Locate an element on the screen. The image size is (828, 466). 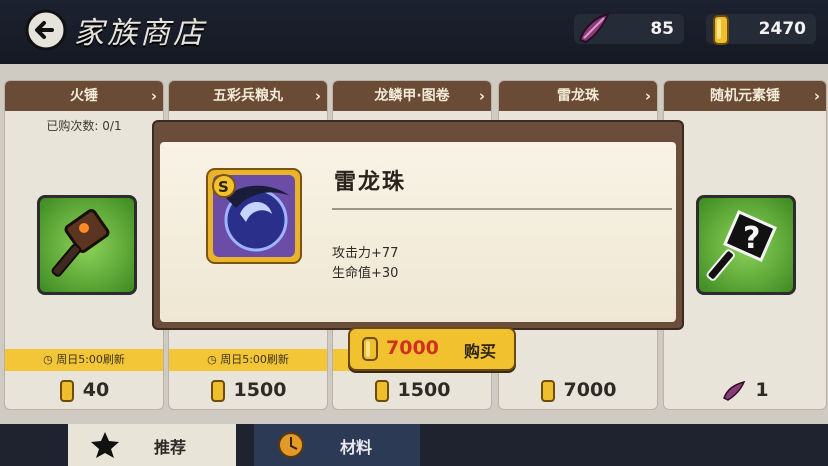
bottom-tab-bar: 推荐 材料 is located at coordinates (414, 445).